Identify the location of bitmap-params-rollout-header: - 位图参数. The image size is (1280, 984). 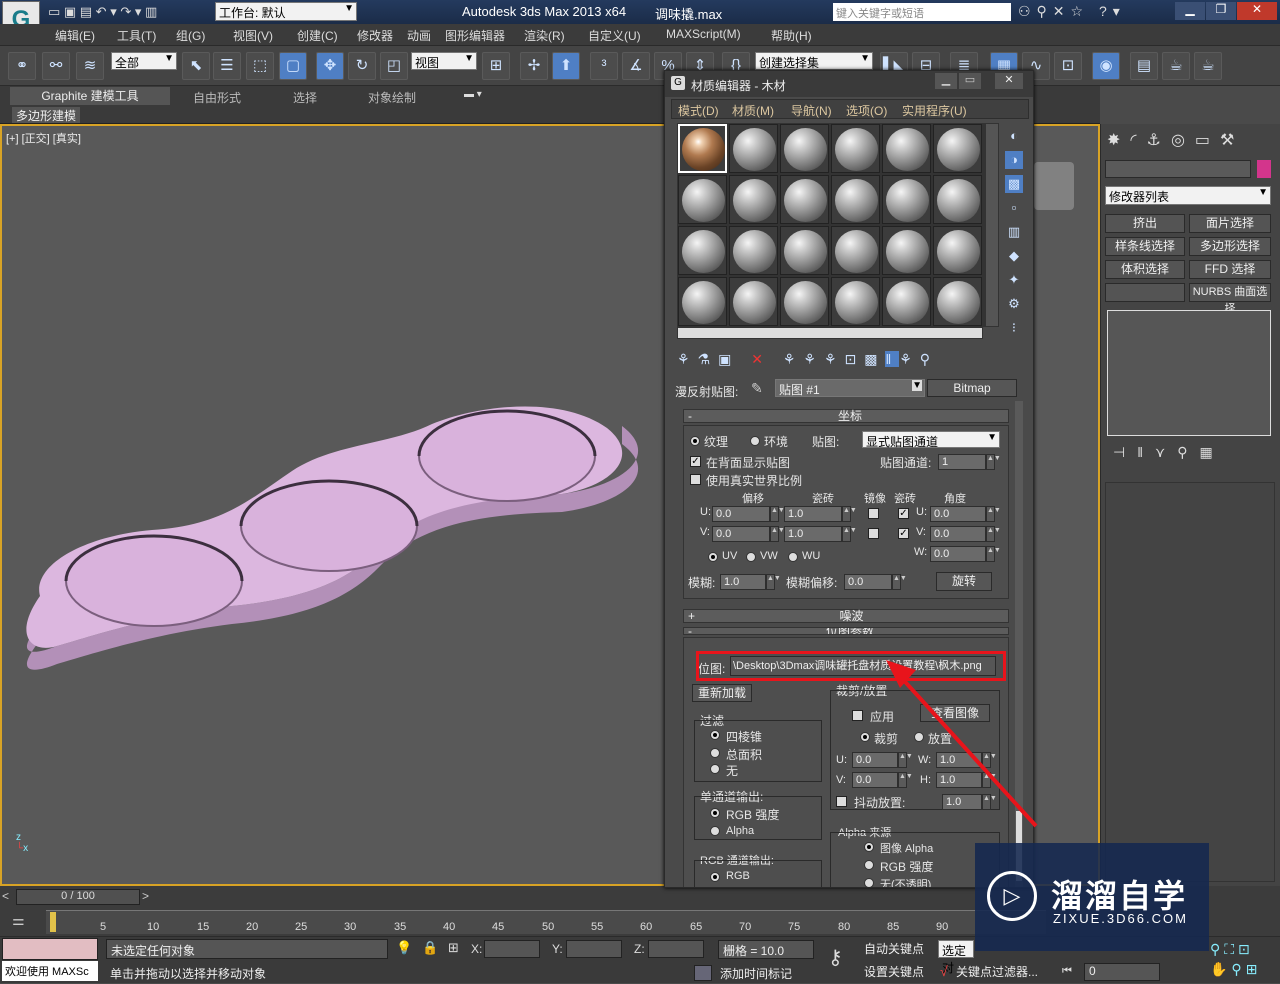
(846, 631).